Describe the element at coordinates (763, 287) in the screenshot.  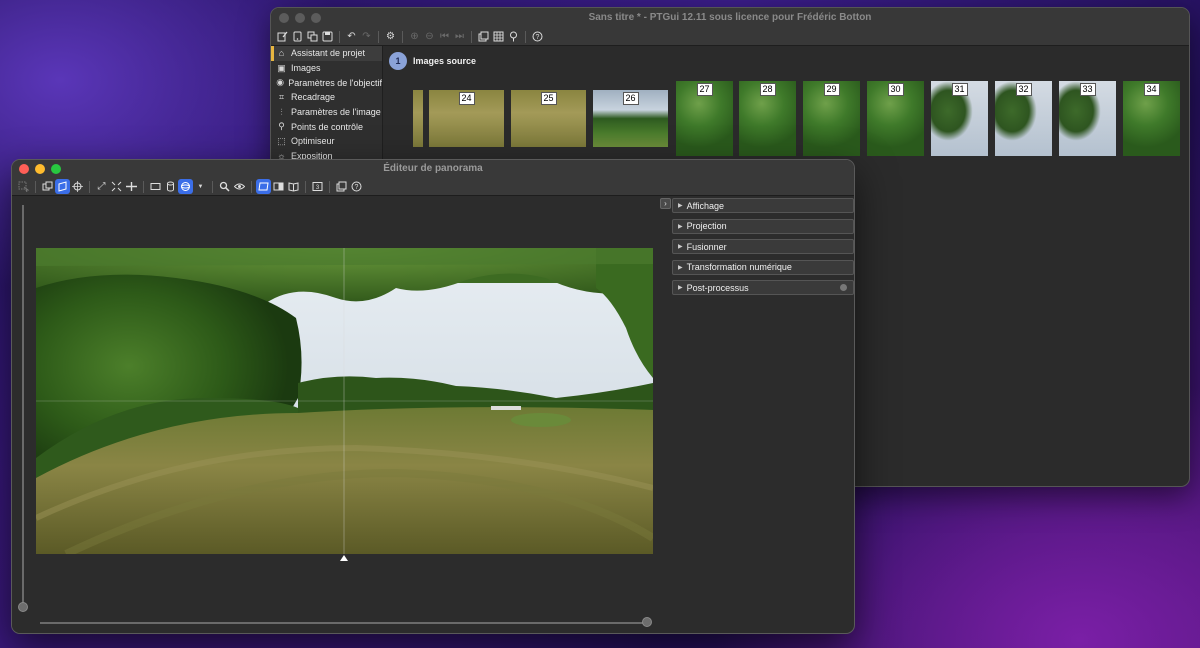
I see `panel-header: ▶ Post-processus` at that location.